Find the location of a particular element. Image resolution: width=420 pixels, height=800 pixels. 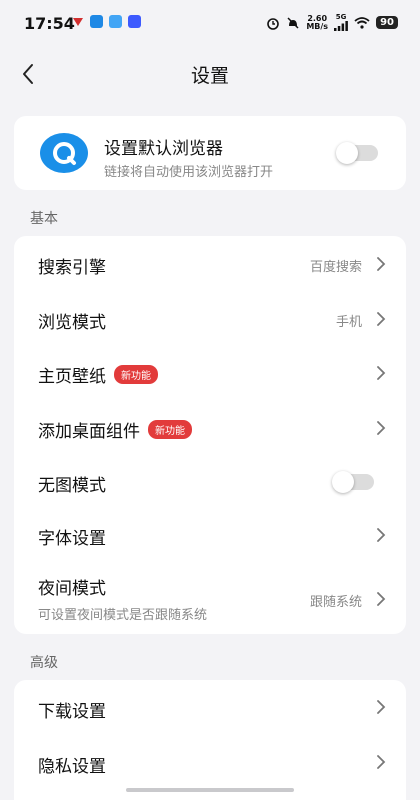

wifi-icon is located at coordinates (362, 22).